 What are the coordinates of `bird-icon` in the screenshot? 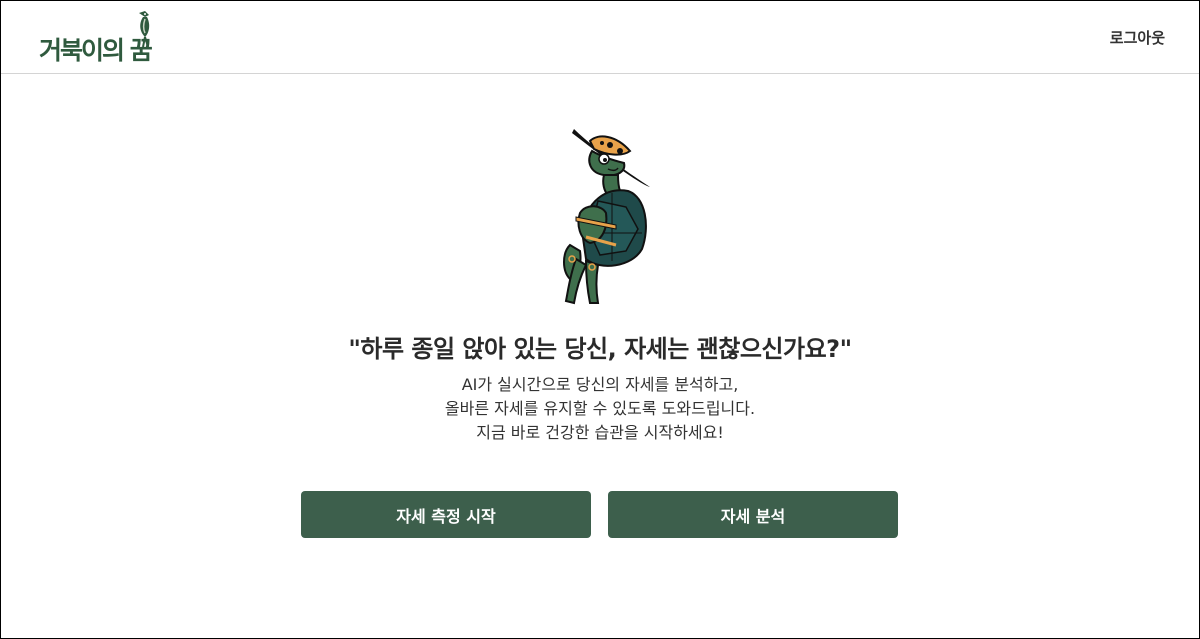 It's located at (144, 29).